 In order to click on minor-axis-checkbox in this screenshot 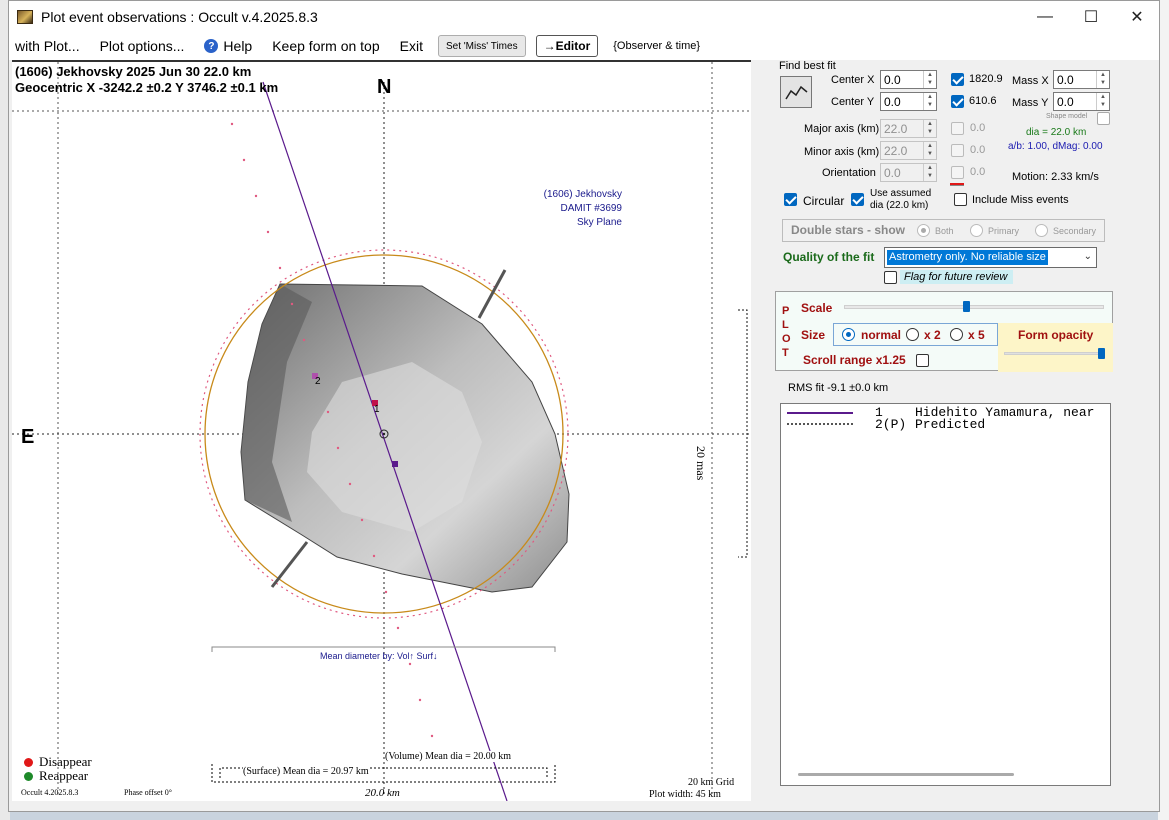, I will do `click(957, 150)`.